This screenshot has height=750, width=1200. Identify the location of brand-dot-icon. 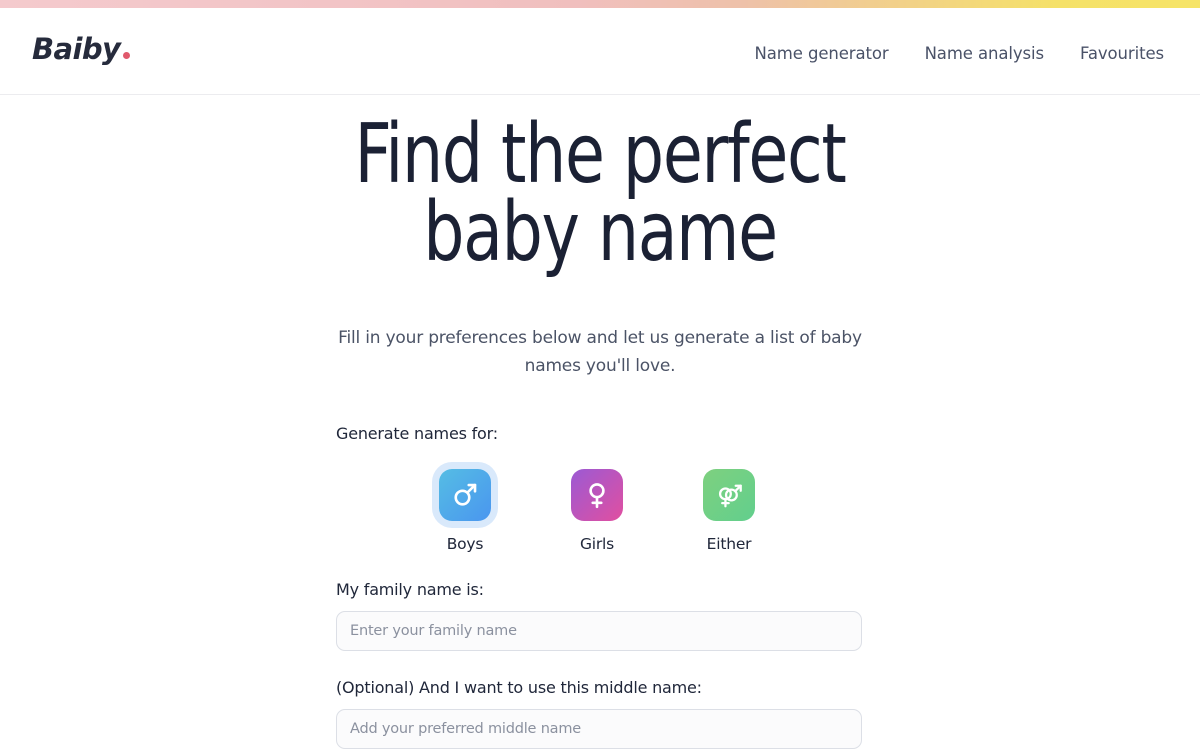
(127, 55).